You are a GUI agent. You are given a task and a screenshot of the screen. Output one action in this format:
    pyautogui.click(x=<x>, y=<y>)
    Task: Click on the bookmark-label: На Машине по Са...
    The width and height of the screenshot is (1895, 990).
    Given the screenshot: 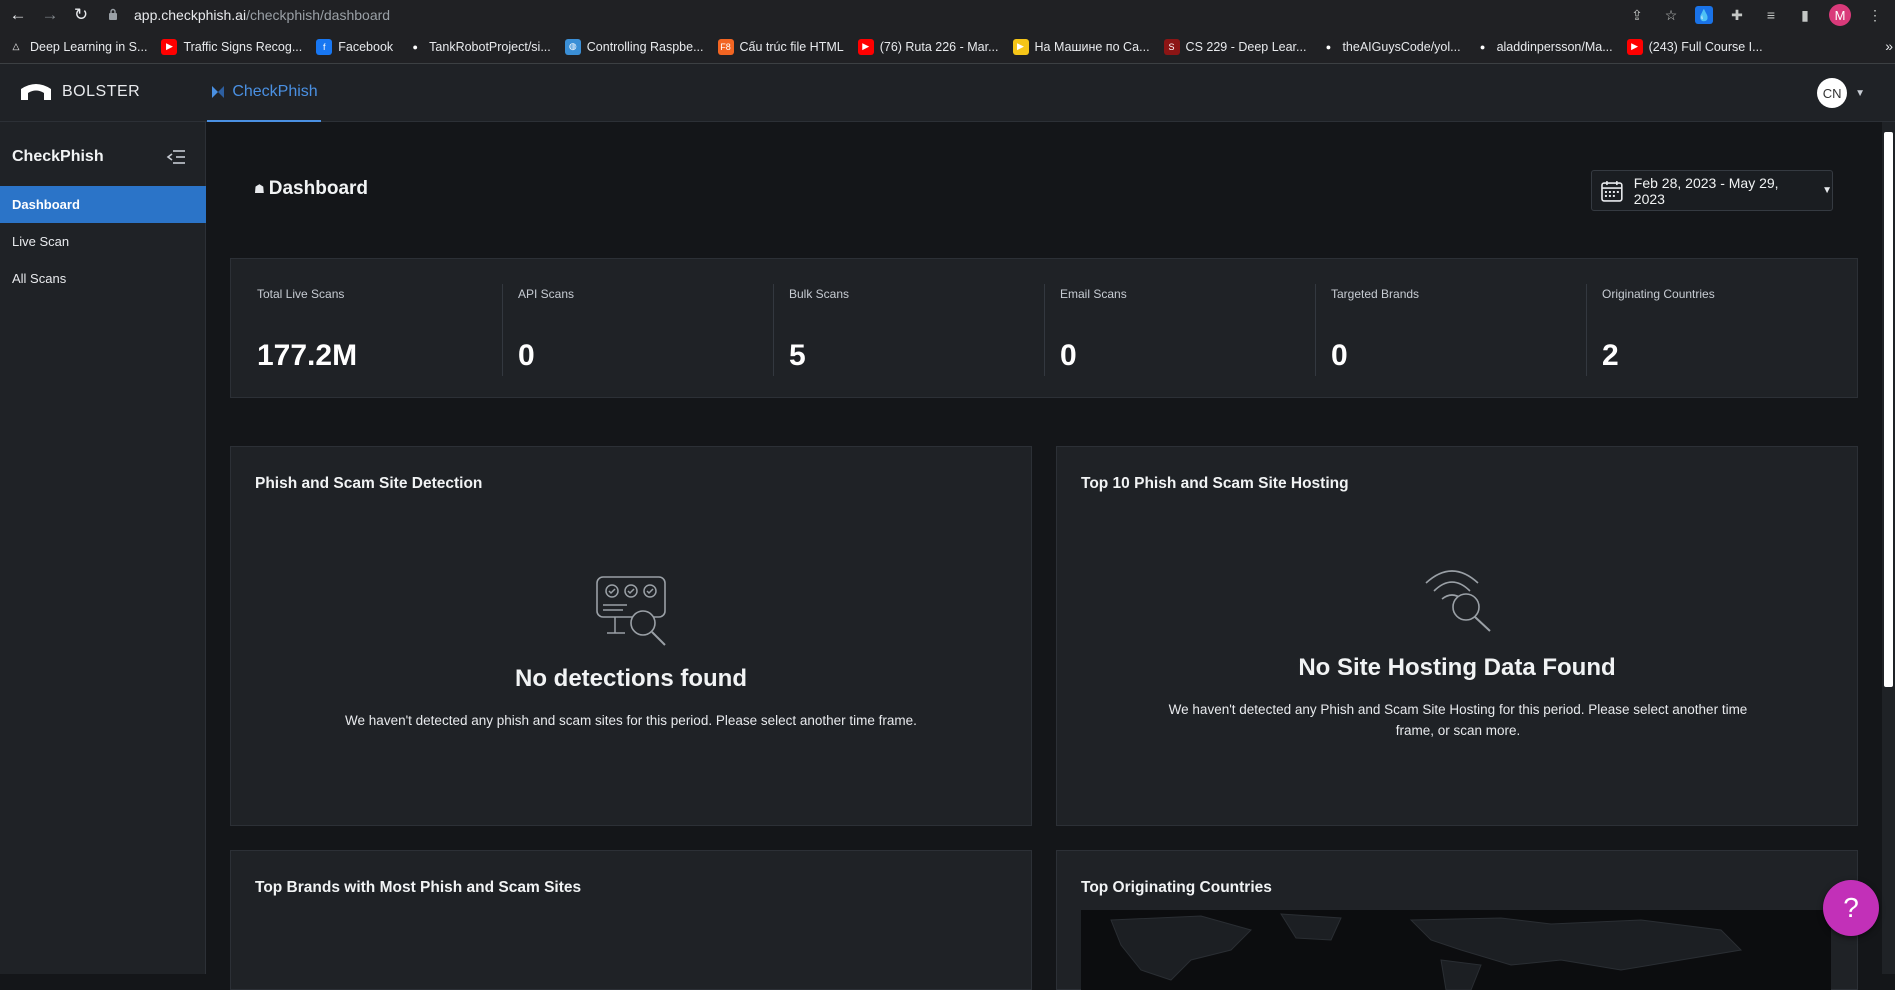 What is the action you would take?
    pyautogui.click(x=1092, y=46)
    